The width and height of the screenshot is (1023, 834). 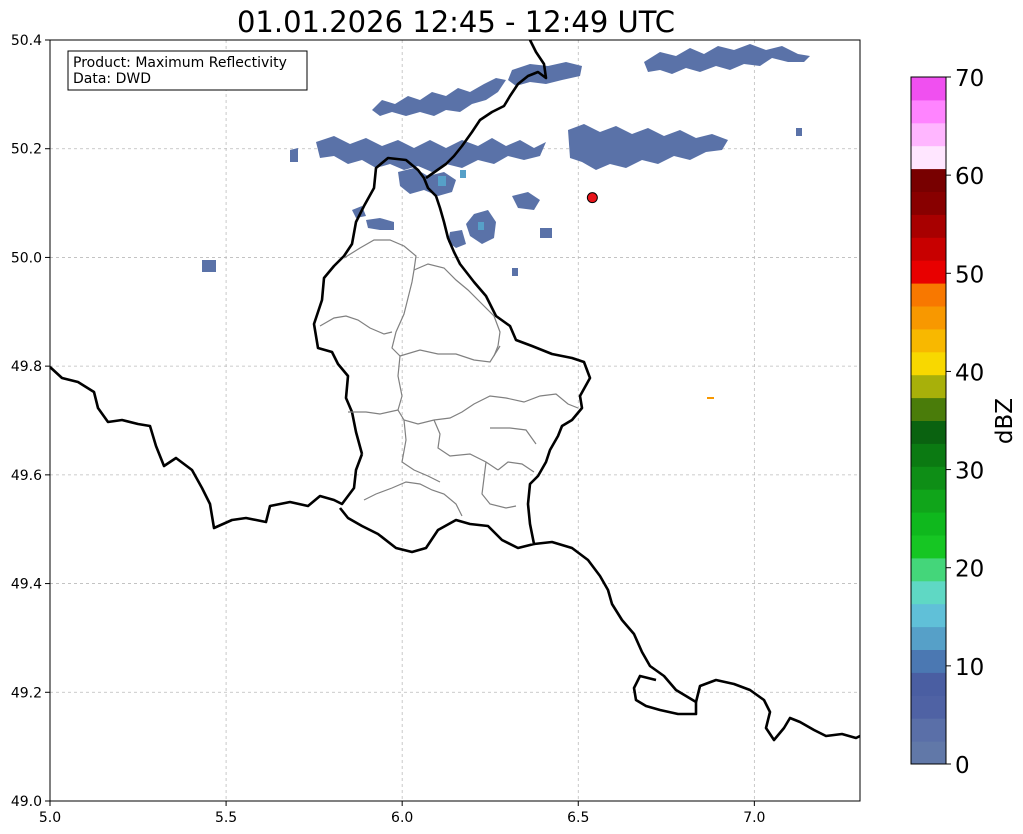 I want to click on info-data-text: Data: DWD, so click(x=112, y=79).